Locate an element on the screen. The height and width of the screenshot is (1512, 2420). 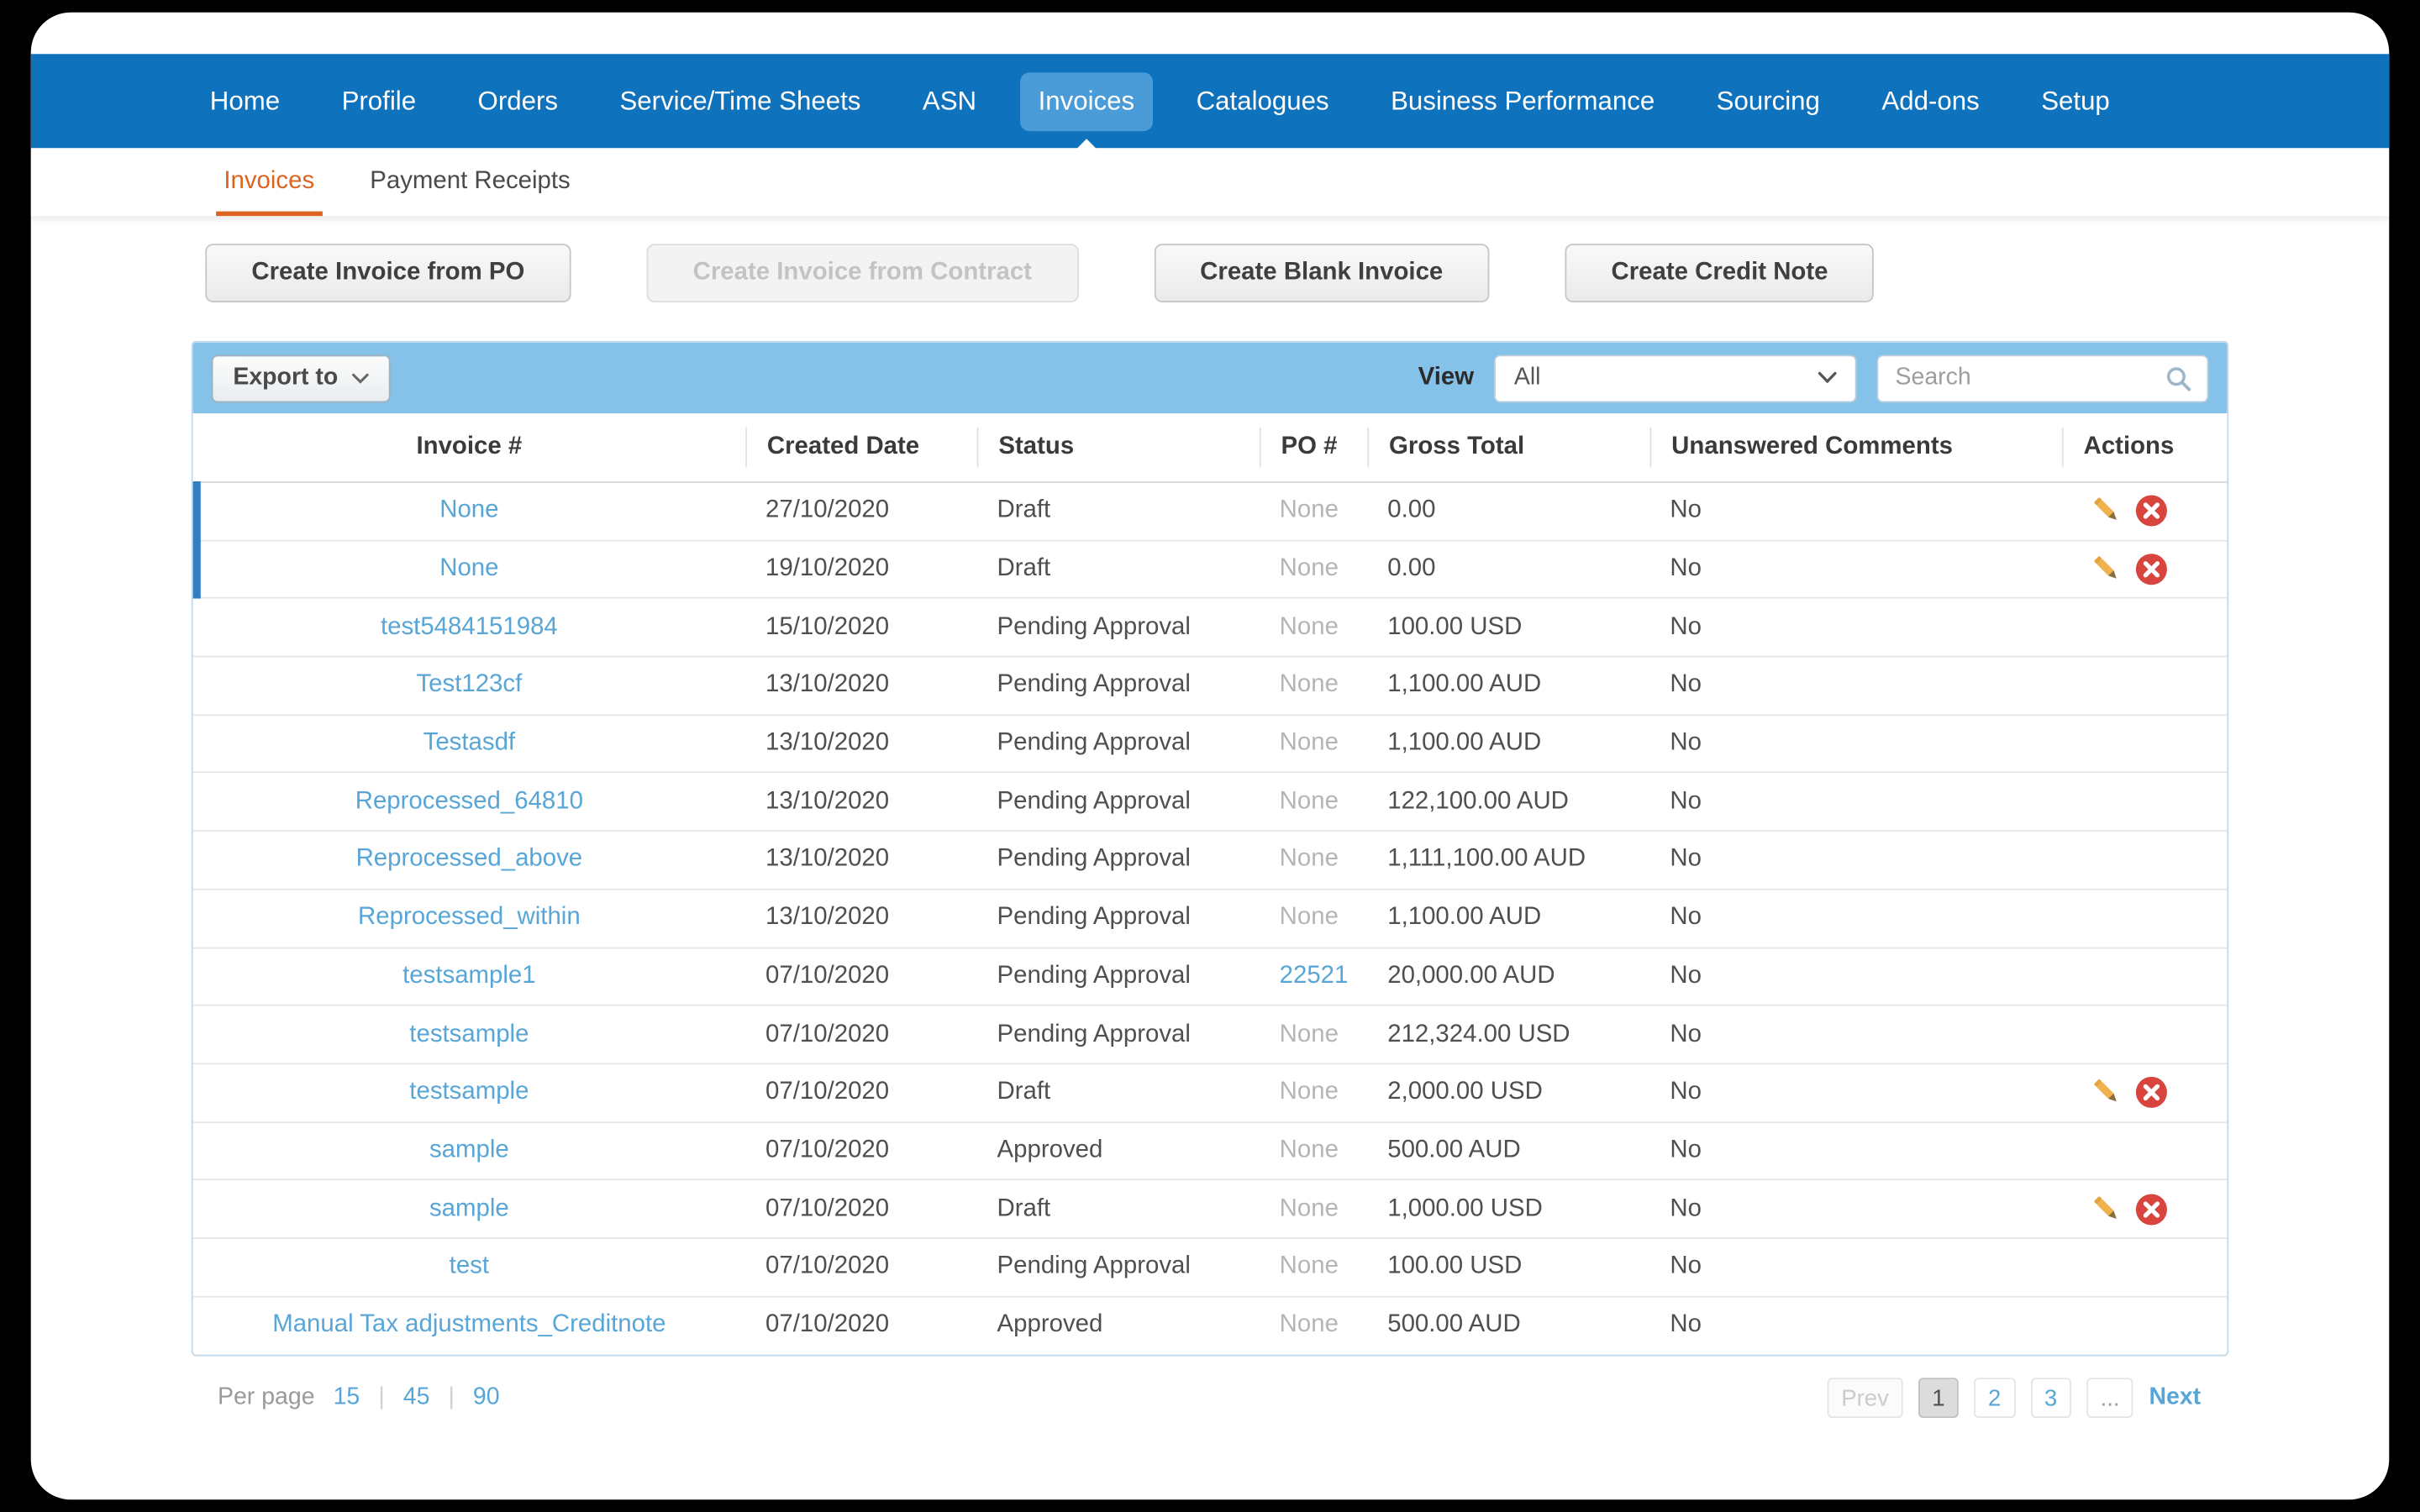
create-invoice-from-po-button: Create Invoice from PO is located at coordinates (388, 273).